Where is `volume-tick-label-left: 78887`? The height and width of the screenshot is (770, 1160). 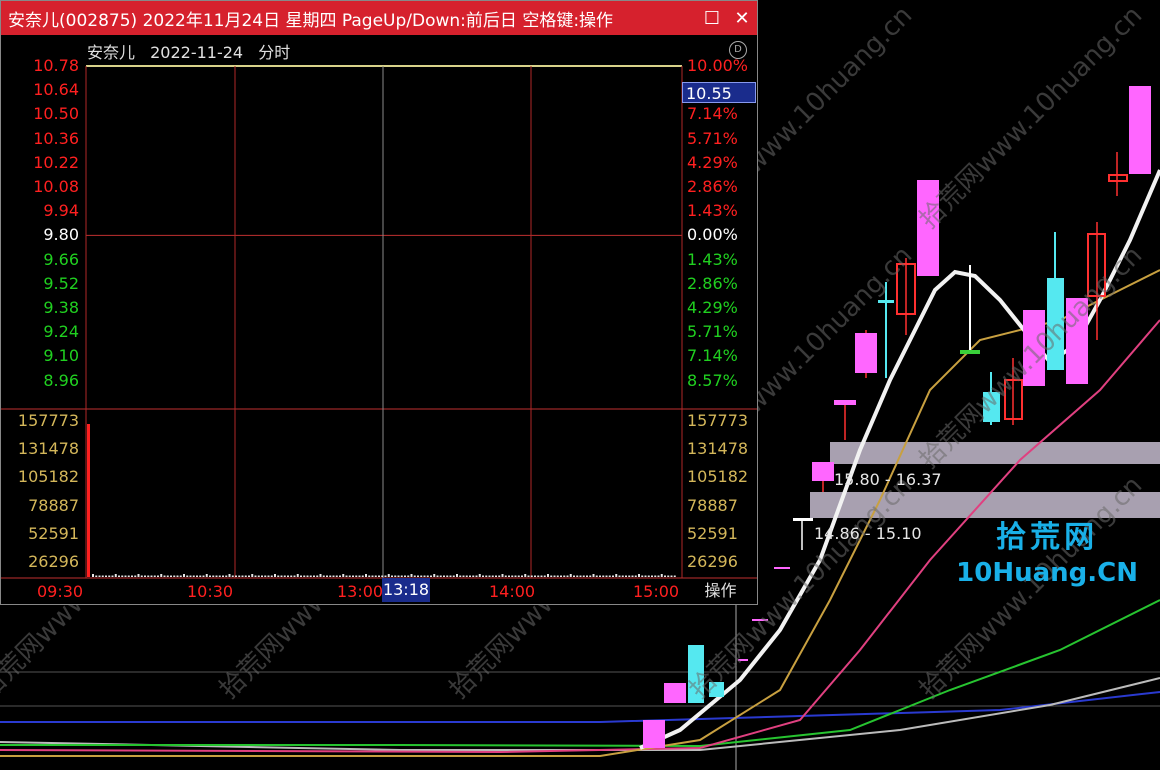
volume-tick-label-left: 78887 is located at coordinates (53, 505).